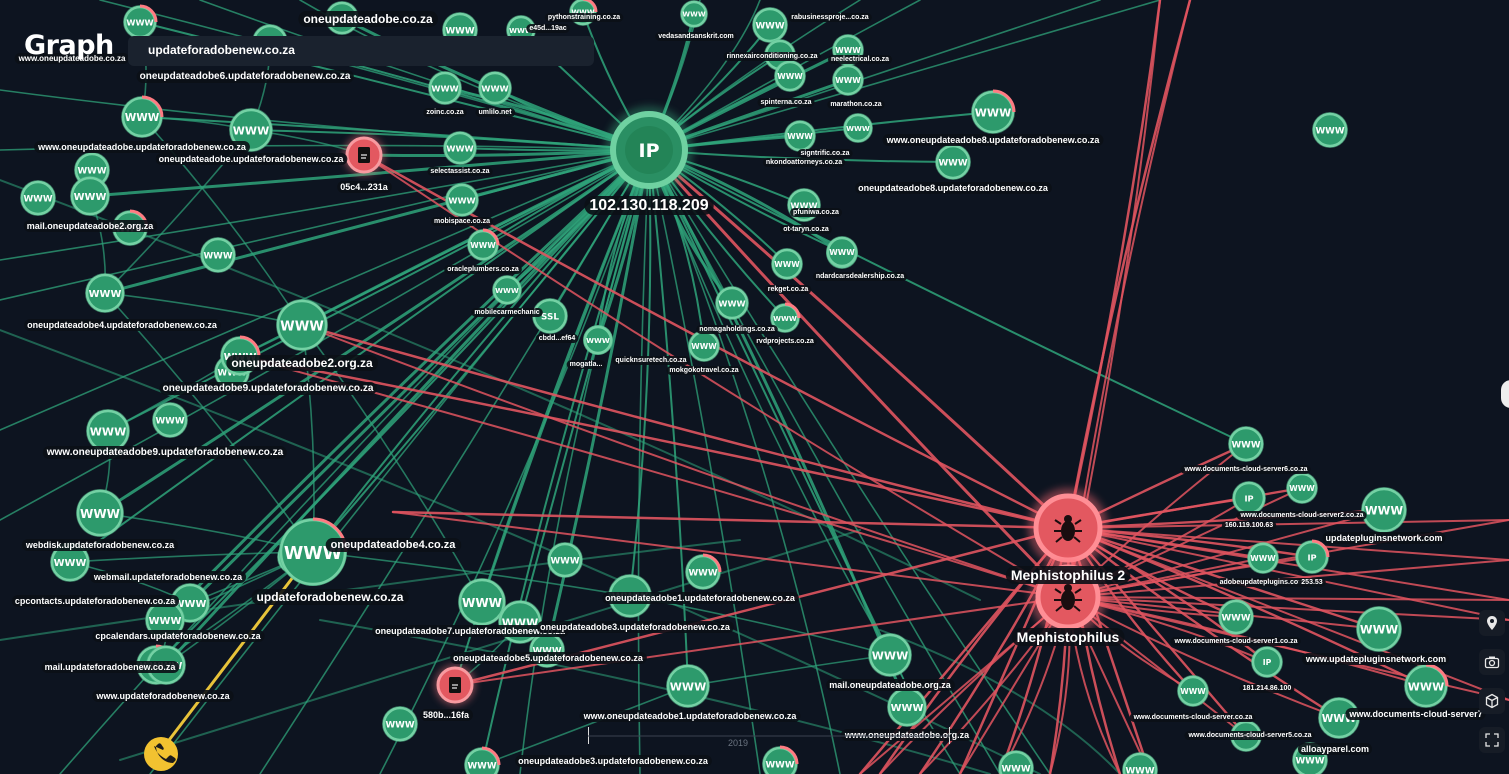 The height and width of the screenshot is (774, 1509). Describe the element at coordinates (368, 19) in the screenshot. I see `node-label-oneupdateadobe-co-za: oneupdateadobe.co.za` at that location.